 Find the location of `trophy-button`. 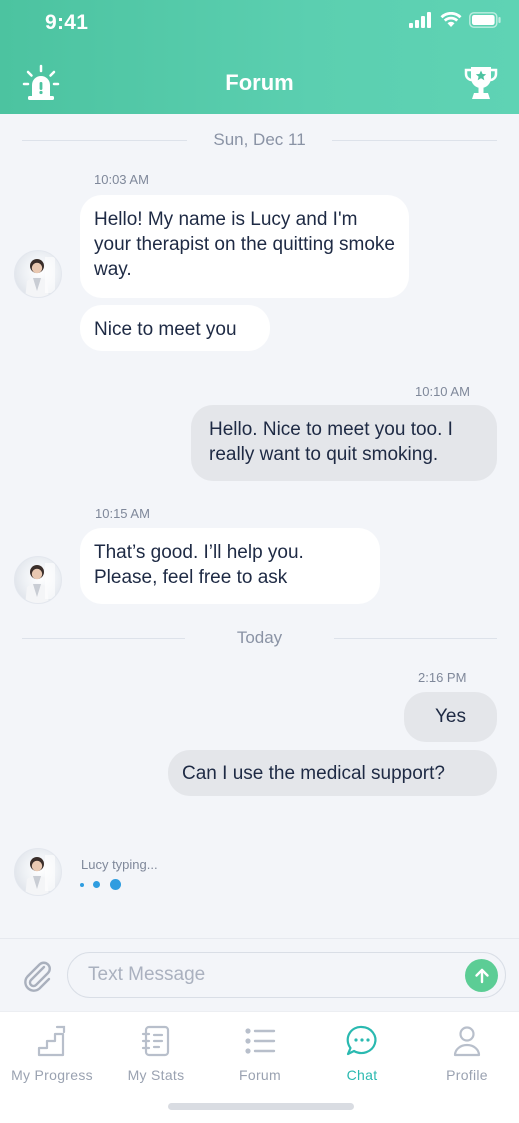

trophy-button is located at coordinates (481, 83).